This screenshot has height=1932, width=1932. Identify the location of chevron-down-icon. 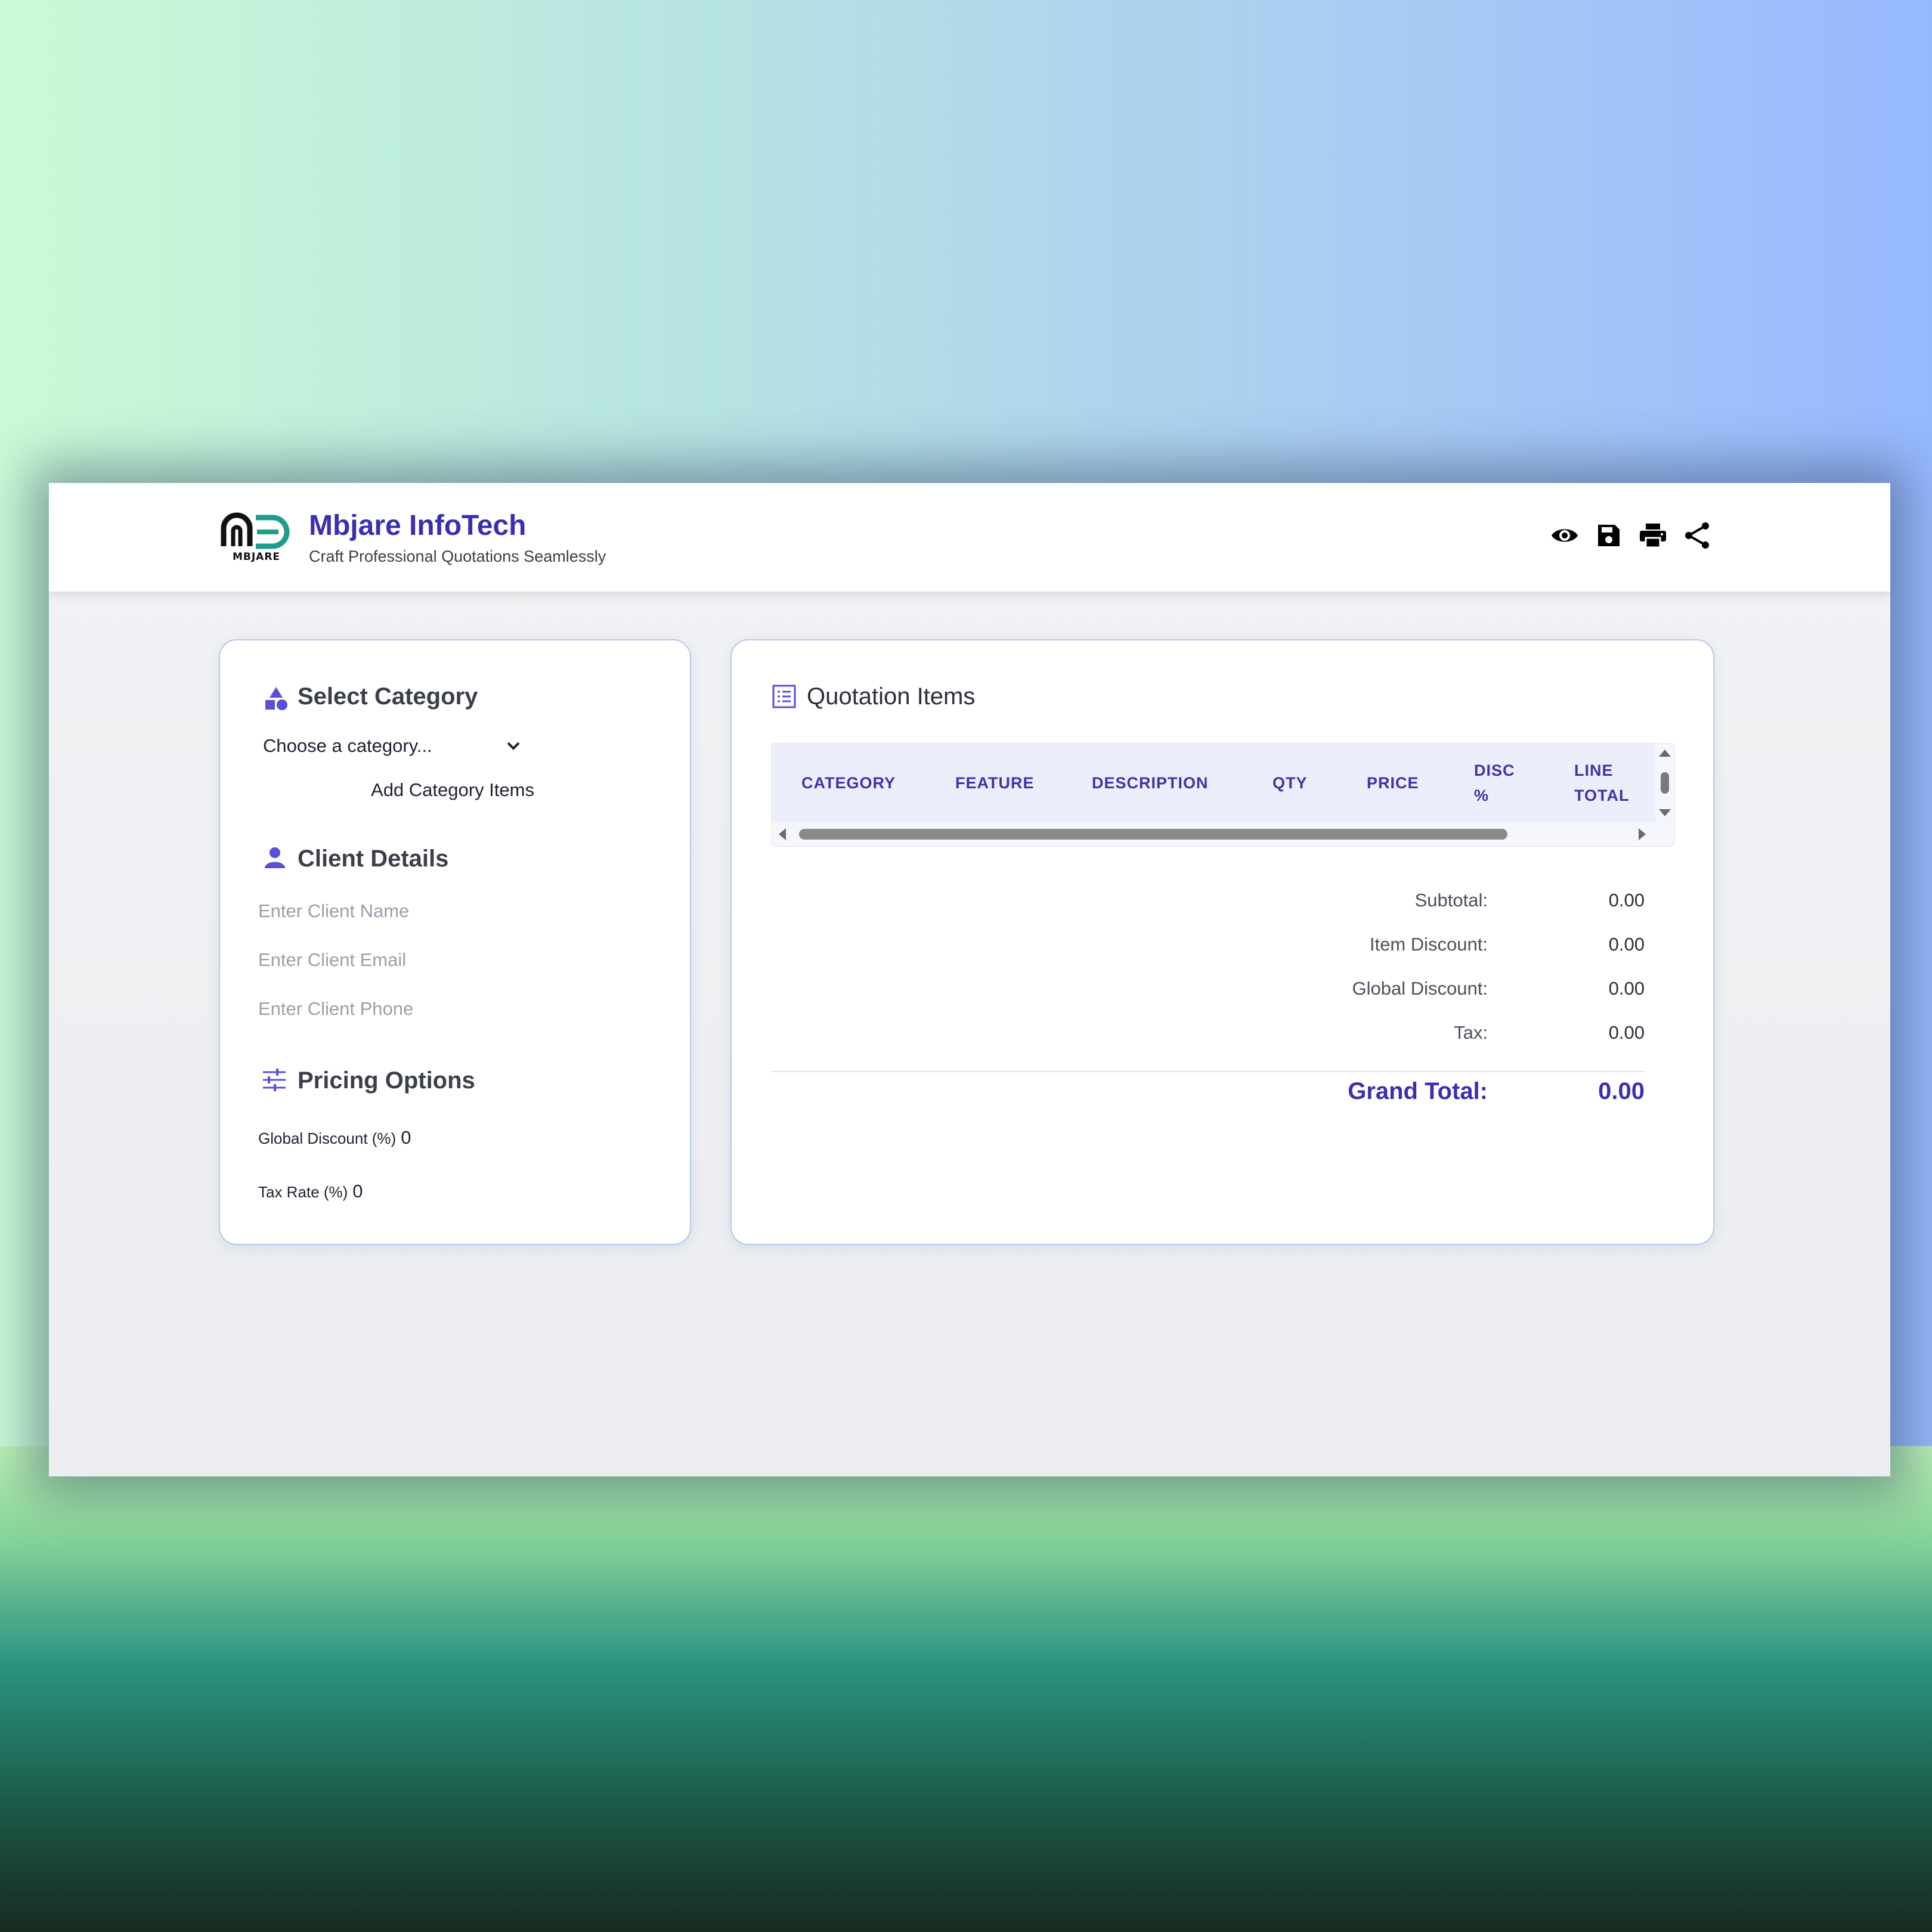
(513, 746).